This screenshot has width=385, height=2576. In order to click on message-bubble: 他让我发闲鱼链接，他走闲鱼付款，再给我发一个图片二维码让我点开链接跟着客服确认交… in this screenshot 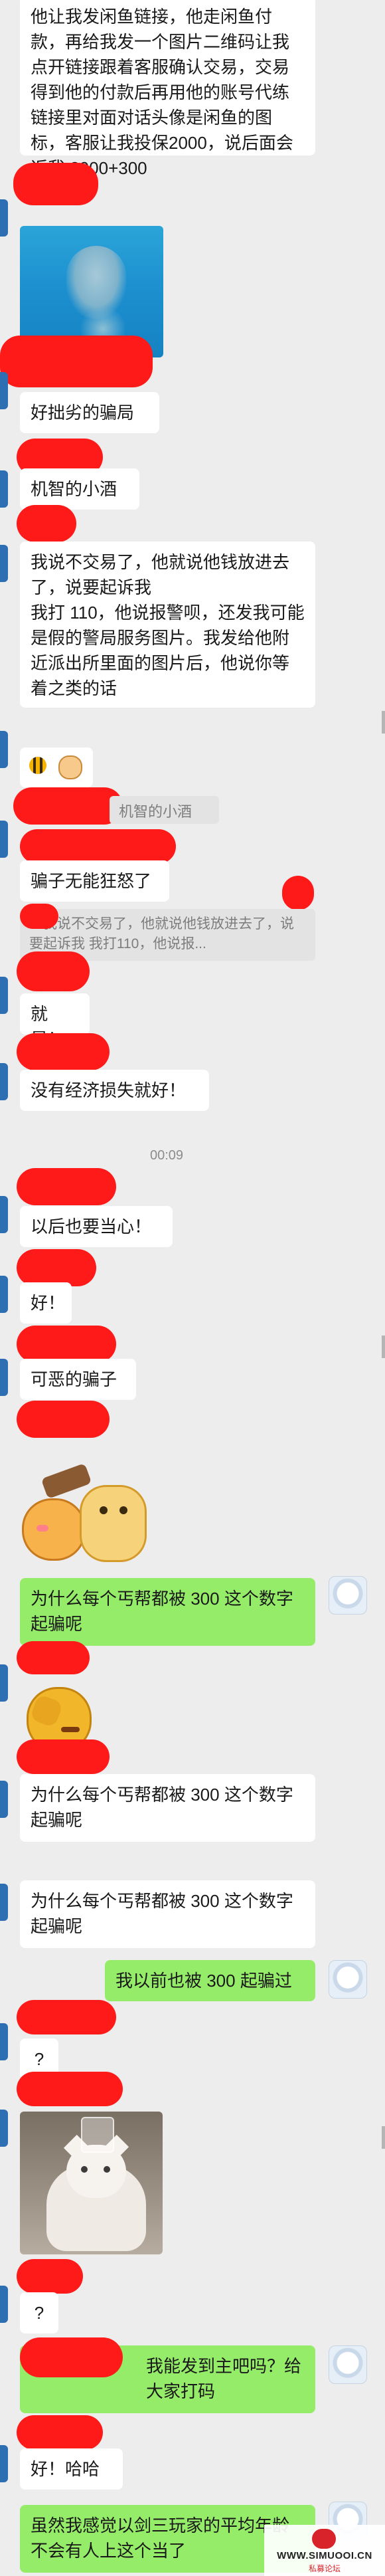, I will do `click(168, 89)`.